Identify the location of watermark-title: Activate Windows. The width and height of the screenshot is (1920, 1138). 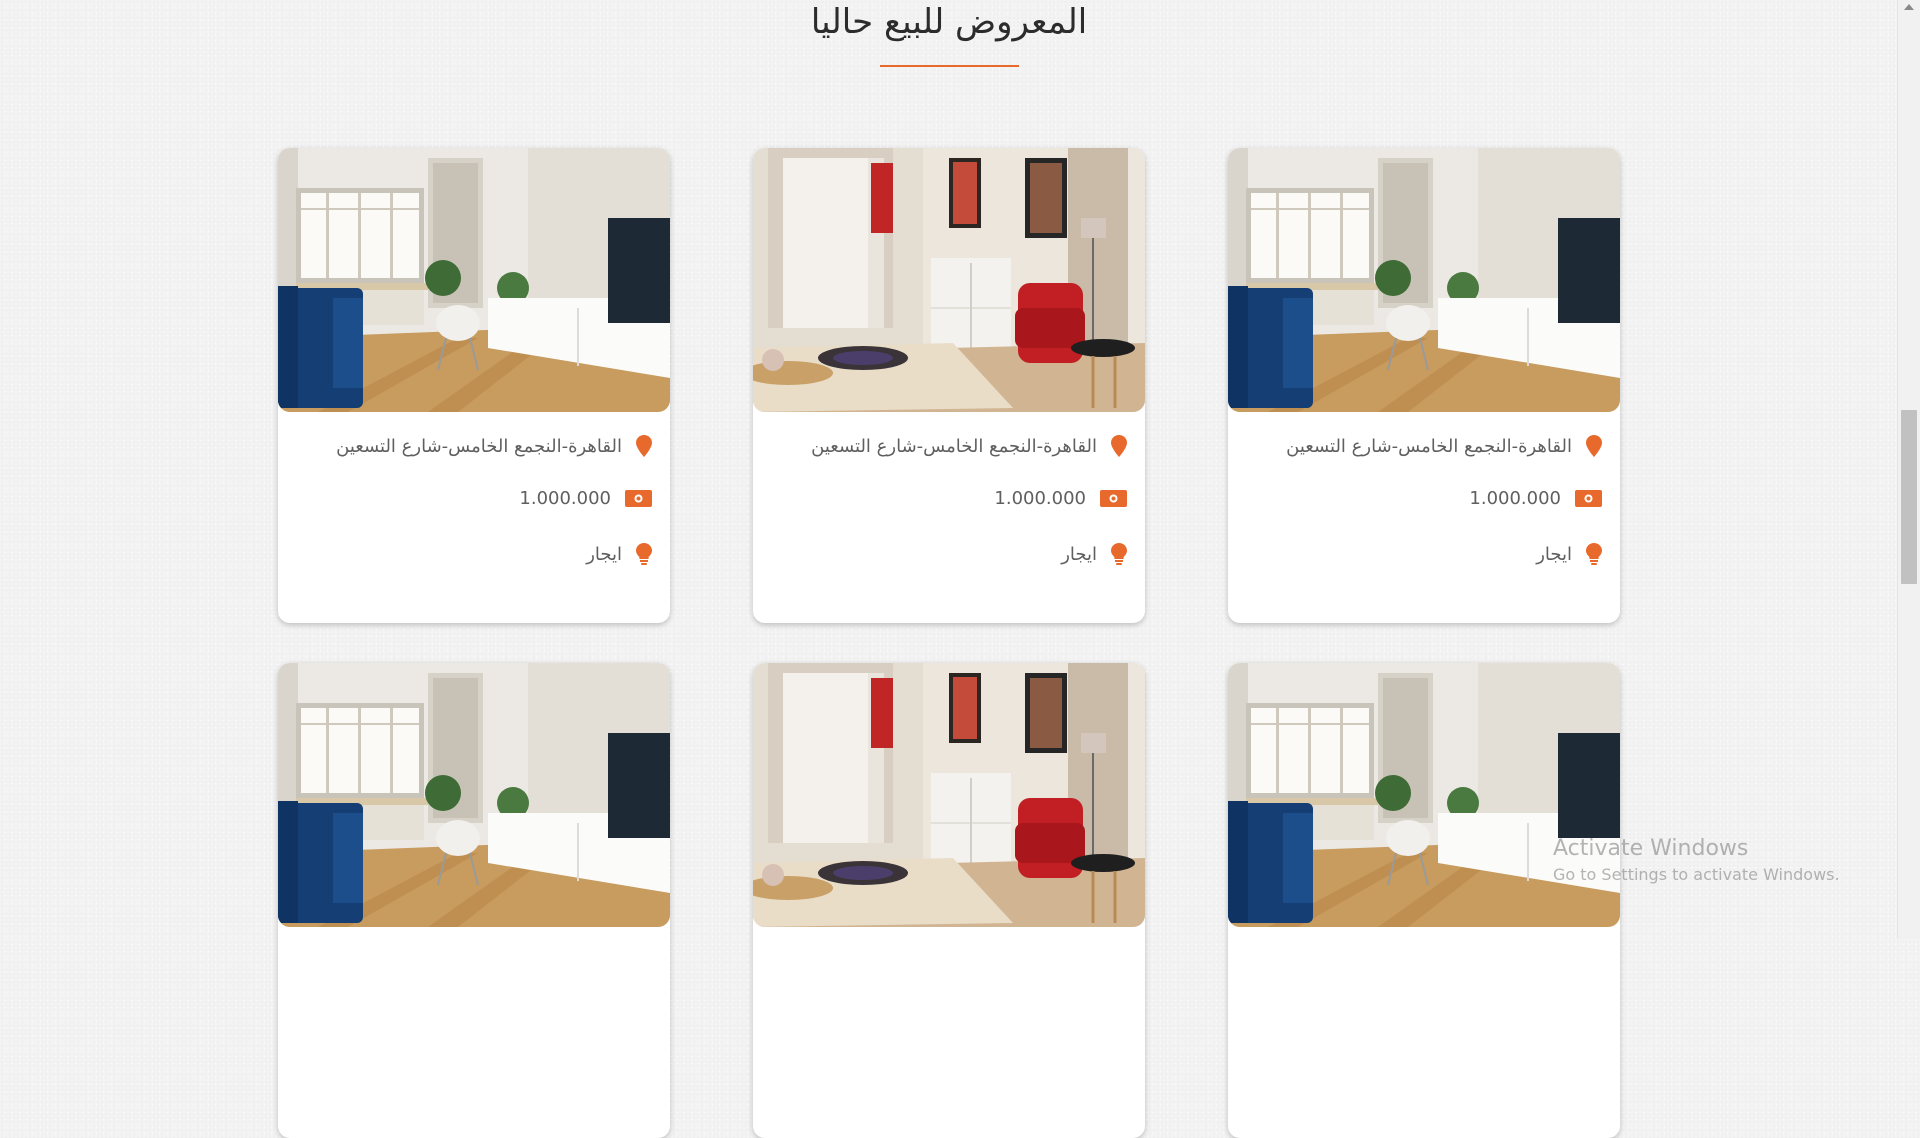
(1651, 848).